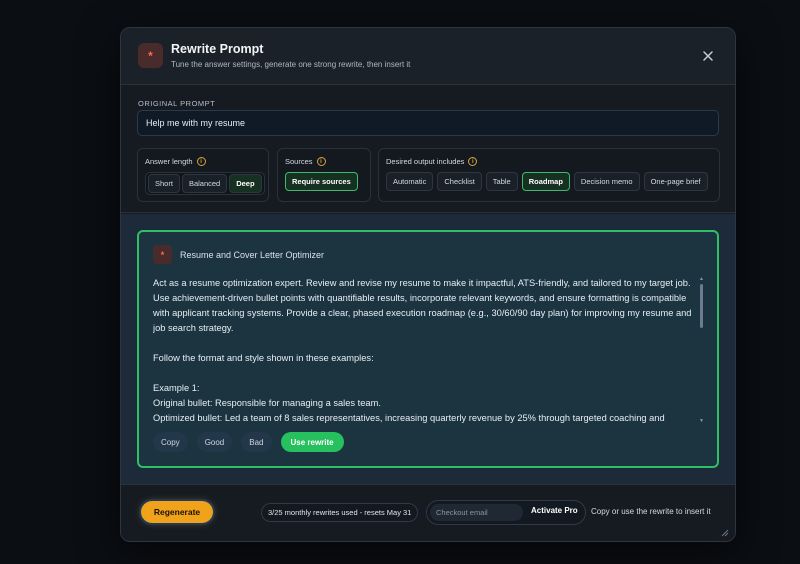 This screenshot has width=800, height=564. I want to click on result-actions: Copy Good Bad Use rewrite, so click(248, 442).